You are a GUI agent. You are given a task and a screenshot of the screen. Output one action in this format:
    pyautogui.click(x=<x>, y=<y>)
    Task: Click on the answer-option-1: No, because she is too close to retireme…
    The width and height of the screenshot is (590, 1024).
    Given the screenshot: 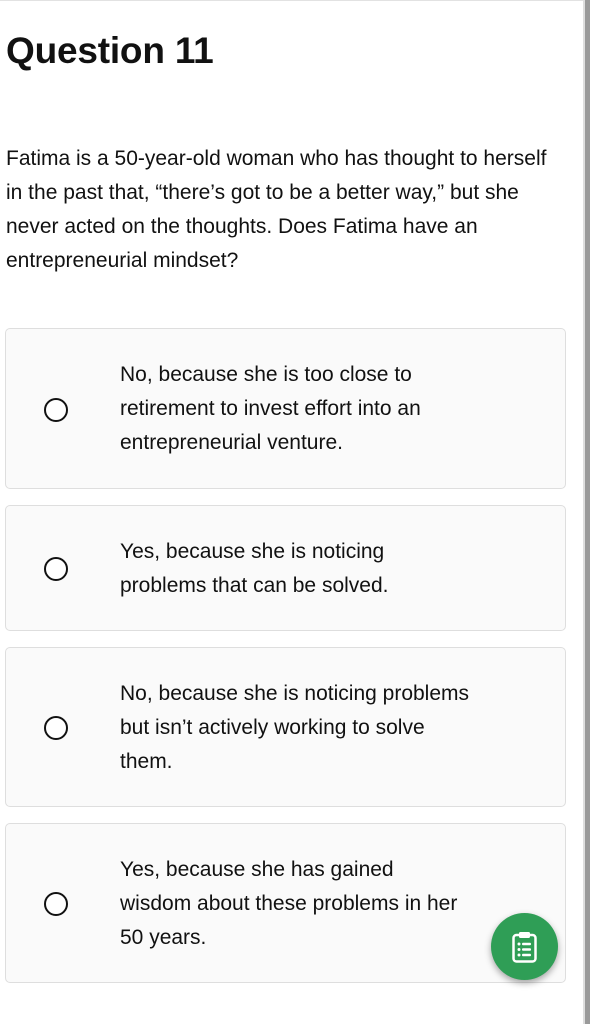 What is the action you would take?
    pyautogui.click(x=285, y=408)
    